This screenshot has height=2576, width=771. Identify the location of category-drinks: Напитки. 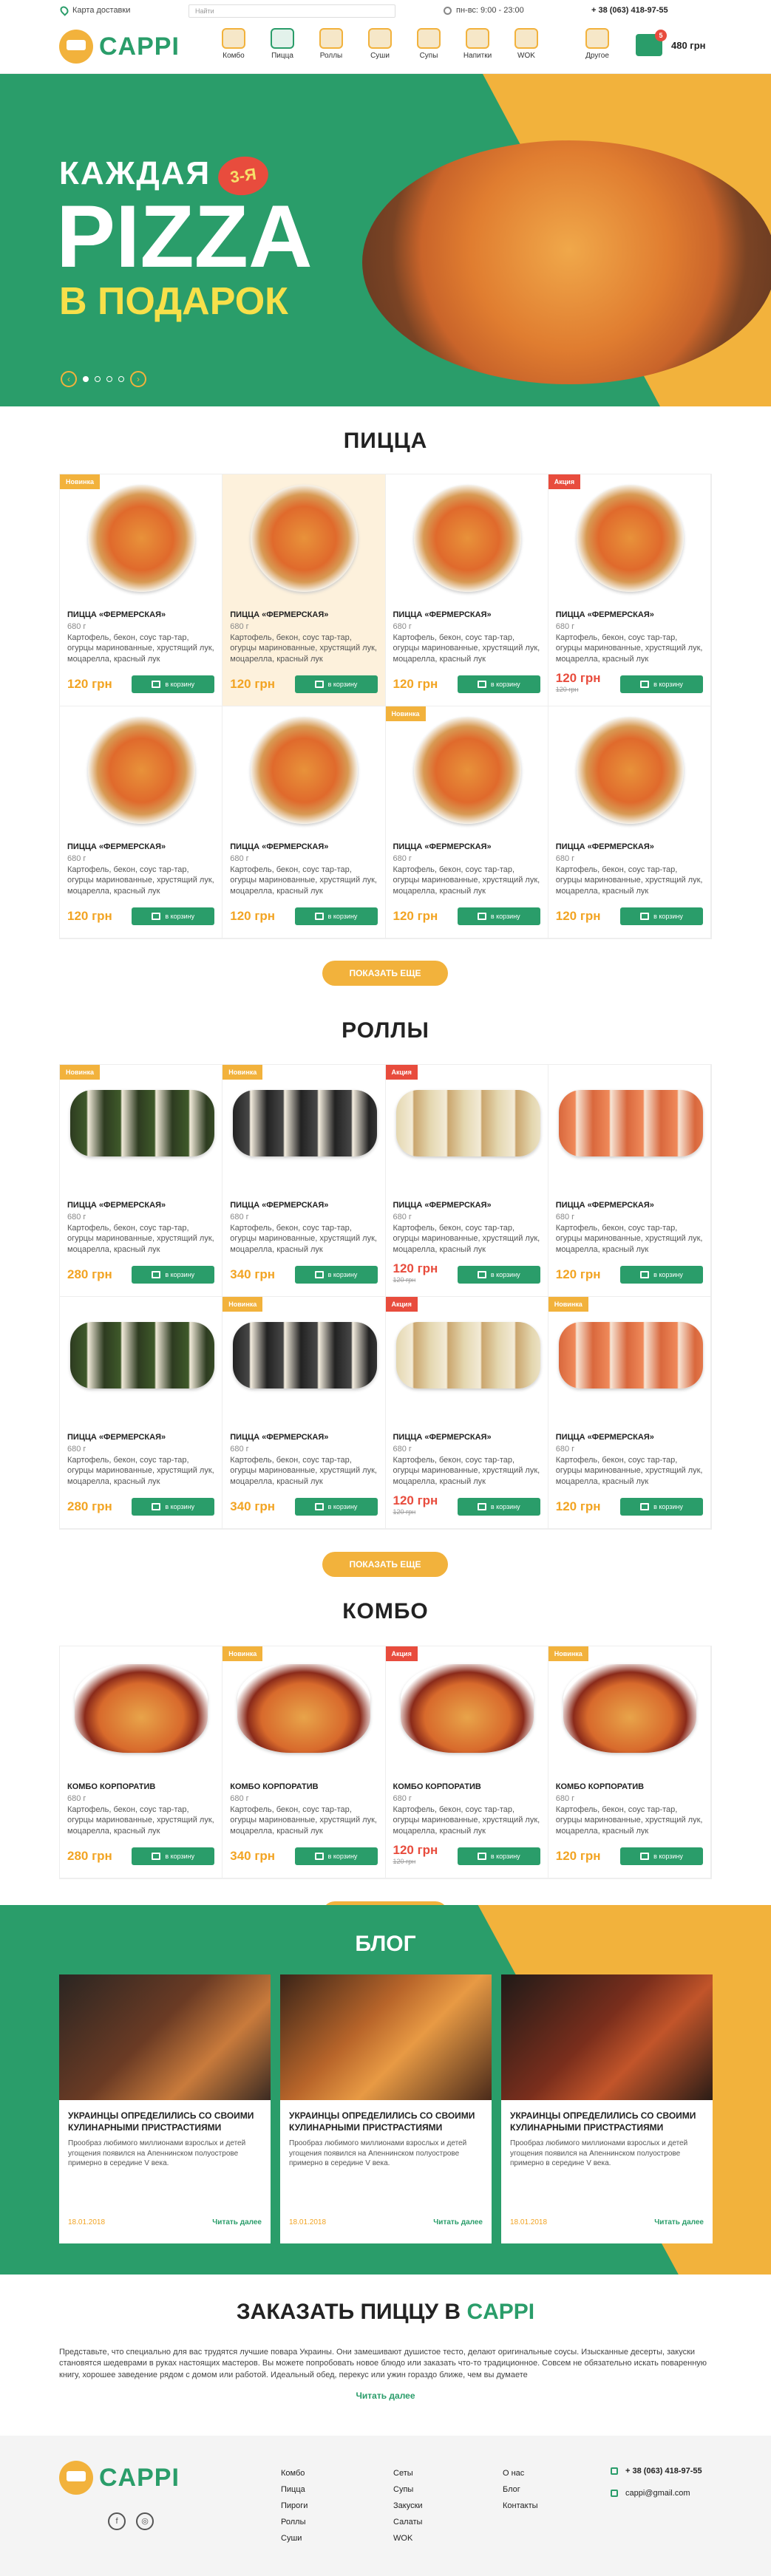
(477, 44).